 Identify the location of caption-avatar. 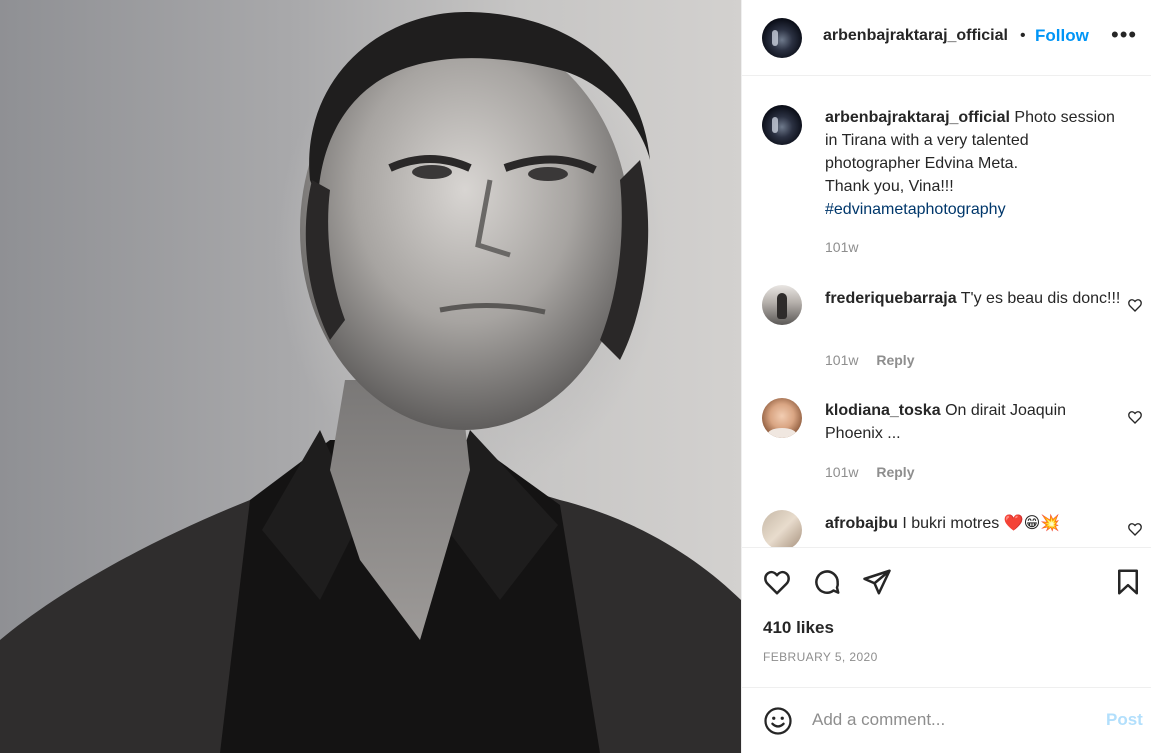
(782, 125).